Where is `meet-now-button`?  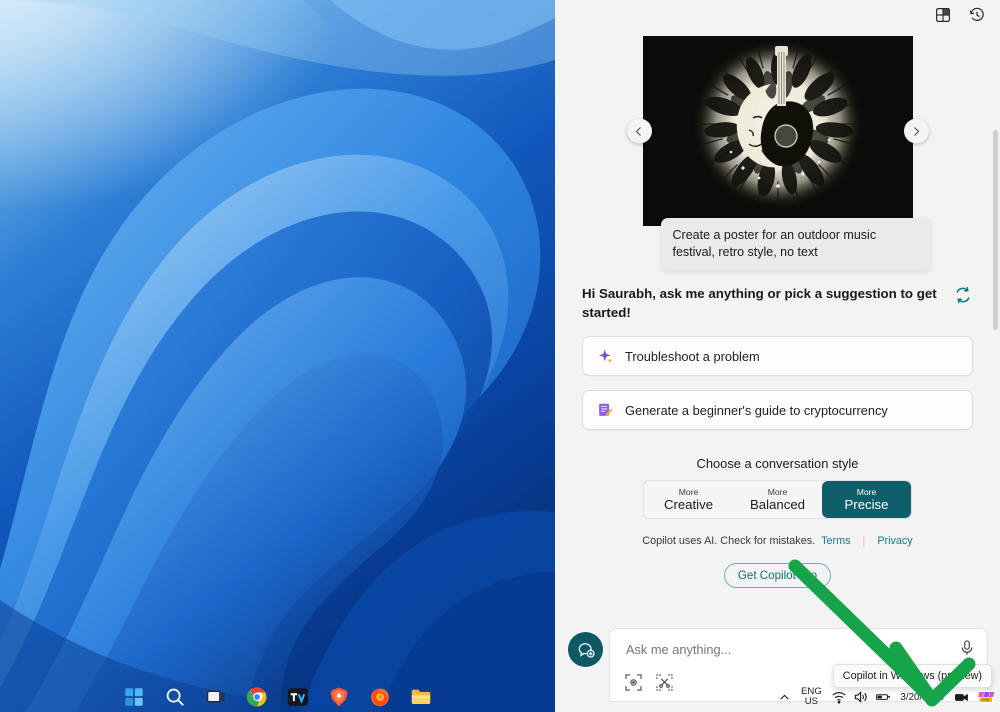
meet-now-button is located at coordinates (961, 697).